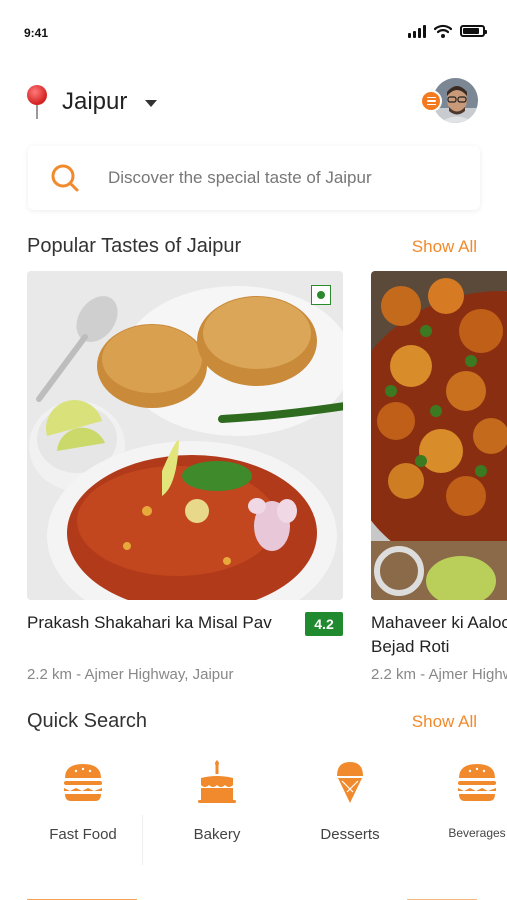 The width and height of the screenshot is (507, 900). What do you see at coordinates (324, 624) in the screenshot?
I see `rating-badge: 4.2` at bounding box center [324, 624].